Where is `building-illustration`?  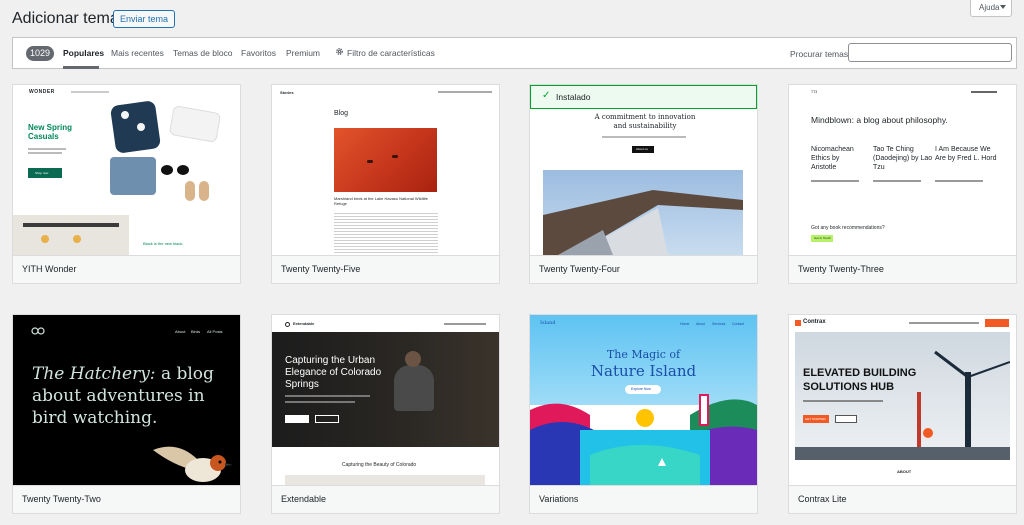 building-illustration is located at coordinates (643, 222).